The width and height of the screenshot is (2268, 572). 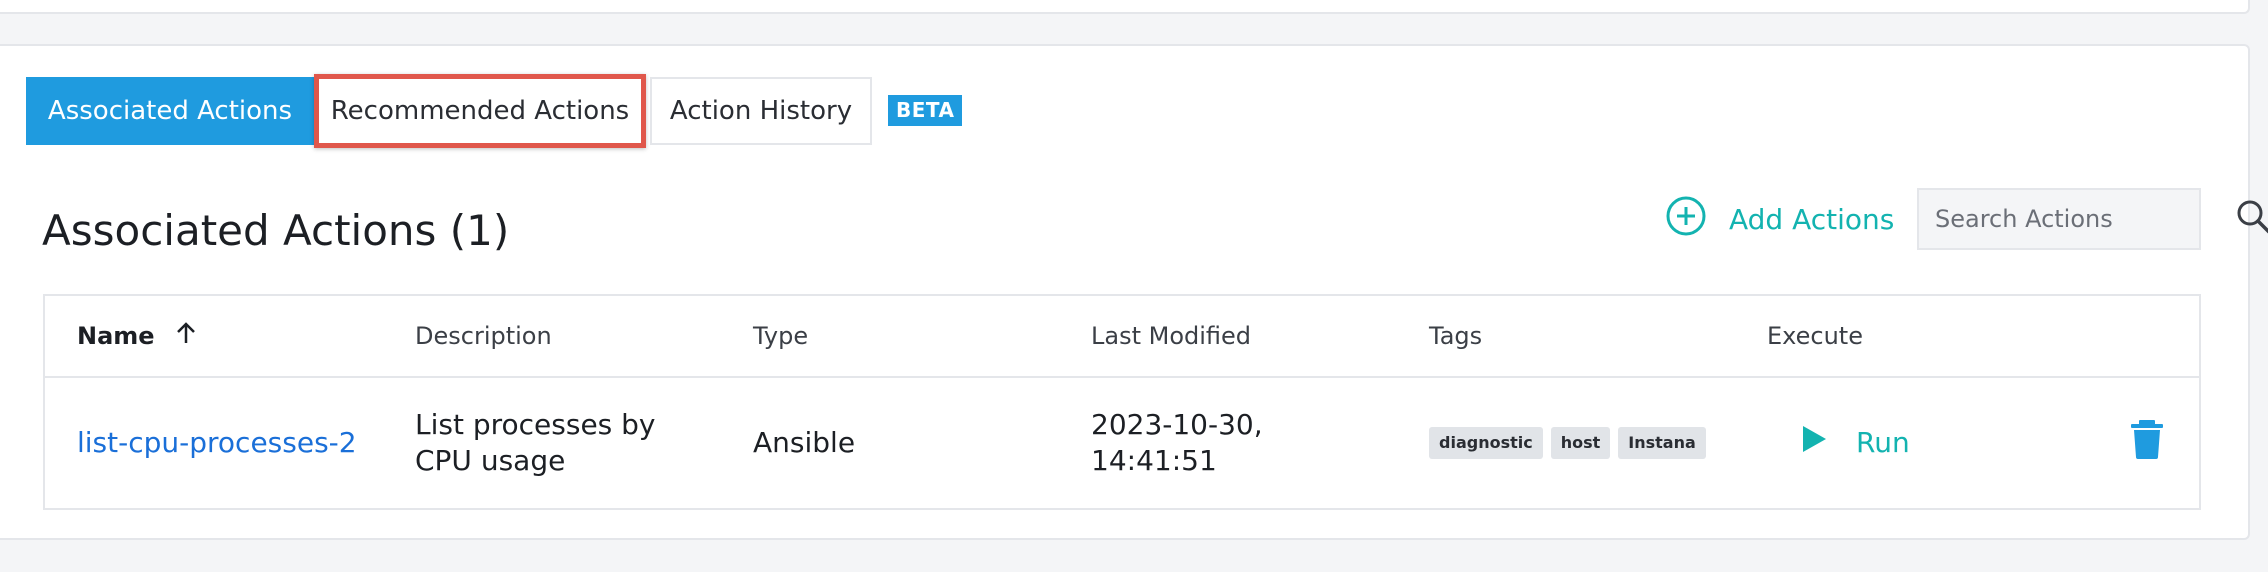 What do you see at coordinates (1456, 336) in the screenshot?
I see `column-header-tags: Tags` at bounding box center [1456, 336].